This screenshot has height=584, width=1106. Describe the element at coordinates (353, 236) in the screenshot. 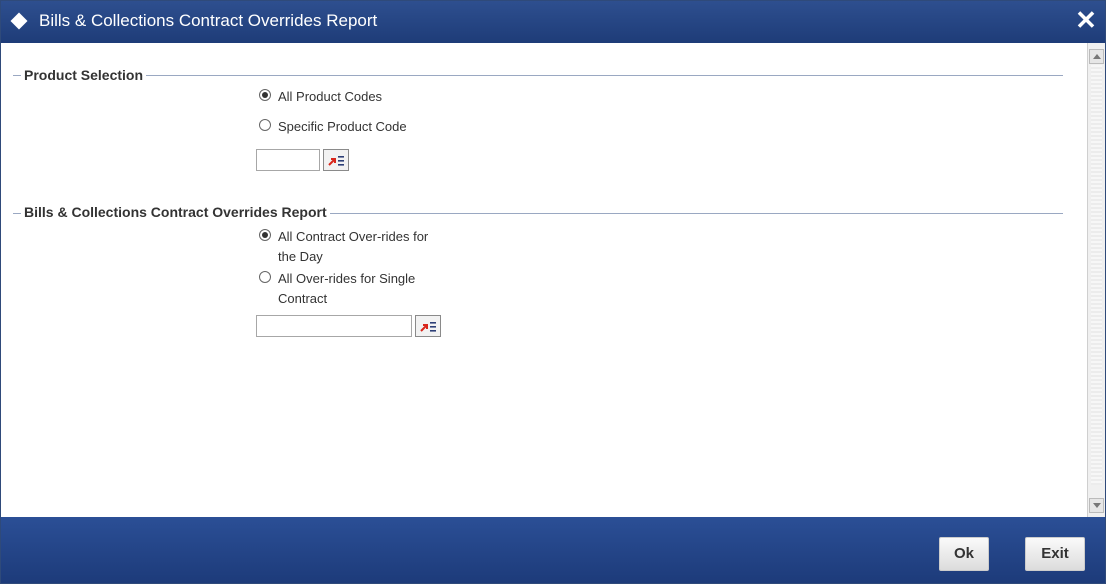

I see `radio-label-line1: All Contract Over-rides for` at that location.